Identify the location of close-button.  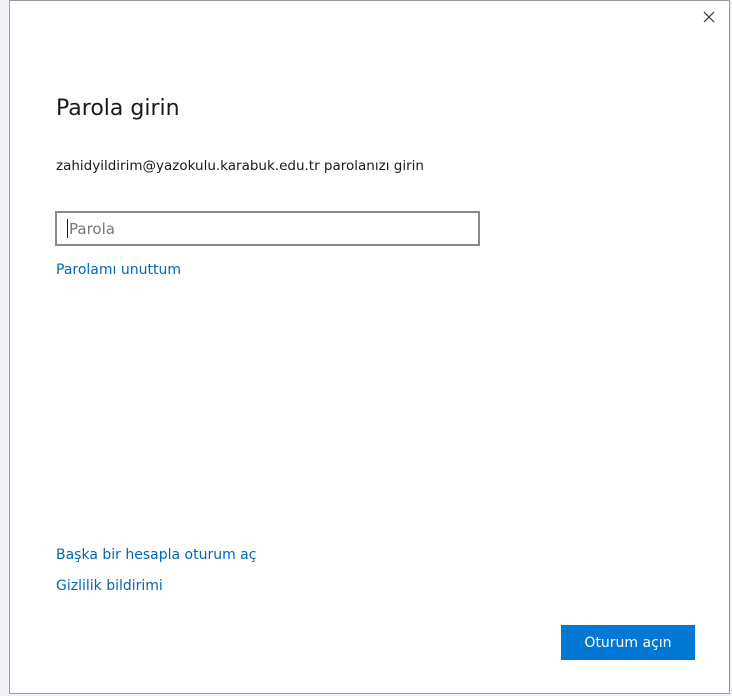
(709, 17).